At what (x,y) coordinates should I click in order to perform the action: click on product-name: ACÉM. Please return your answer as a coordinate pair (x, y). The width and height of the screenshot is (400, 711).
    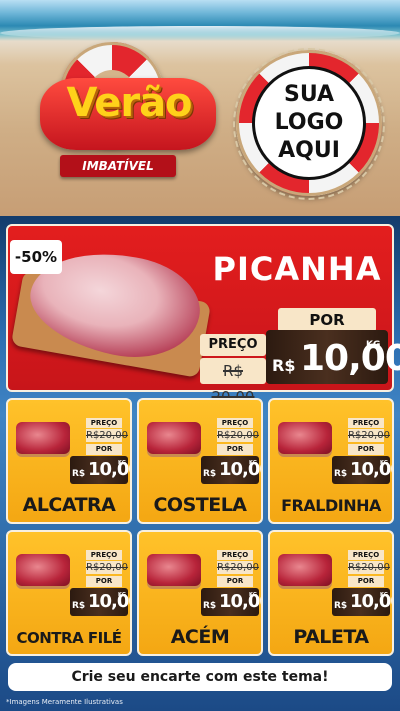
    Looking at the image, I should click on (200, 637).